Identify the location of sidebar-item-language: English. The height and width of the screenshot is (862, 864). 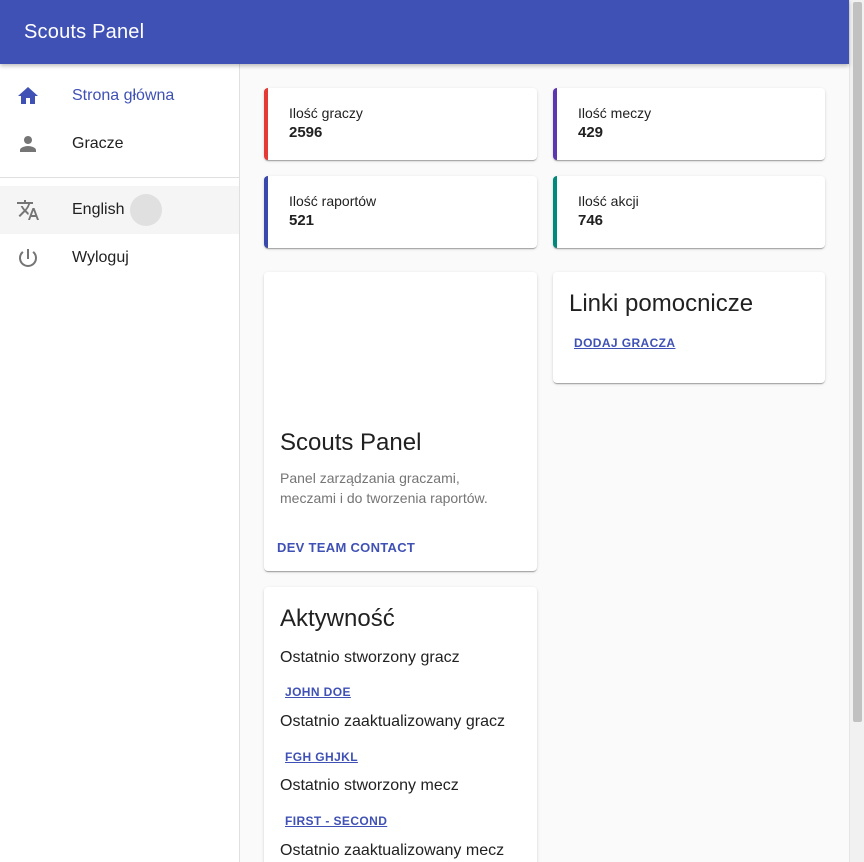
(119, 210).